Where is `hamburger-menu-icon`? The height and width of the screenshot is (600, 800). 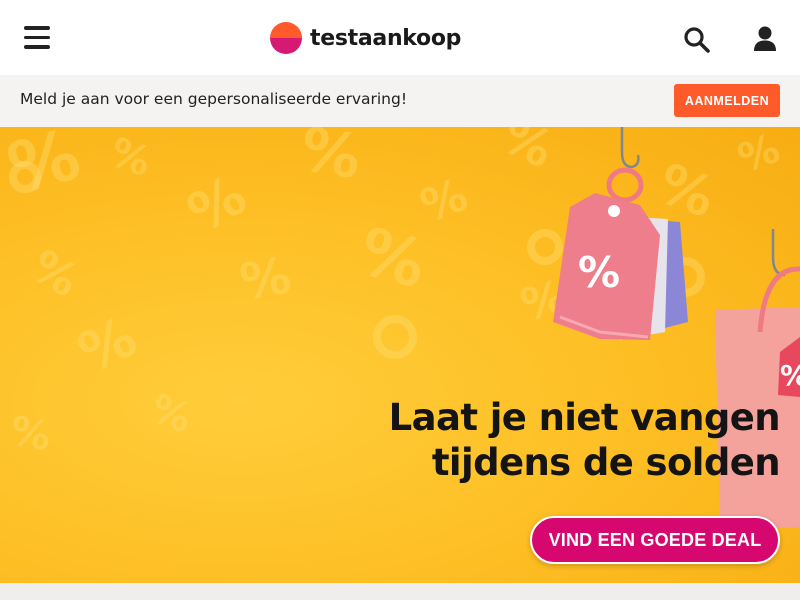 hamburger-menu-icon is located at coordinates (37, 38).